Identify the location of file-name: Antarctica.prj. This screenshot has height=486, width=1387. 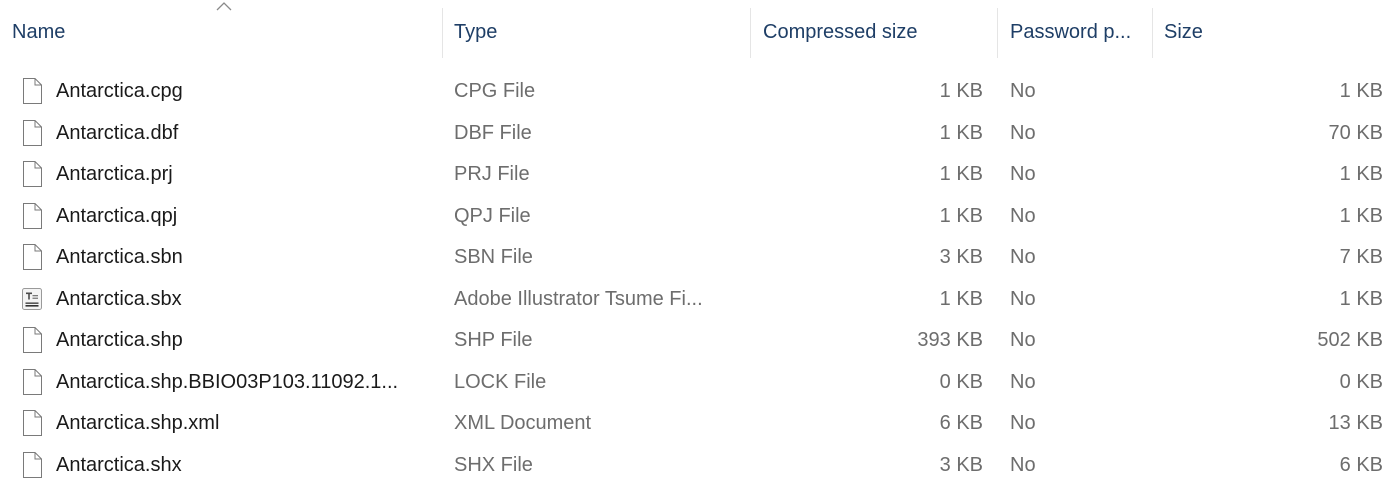
(114, 174).